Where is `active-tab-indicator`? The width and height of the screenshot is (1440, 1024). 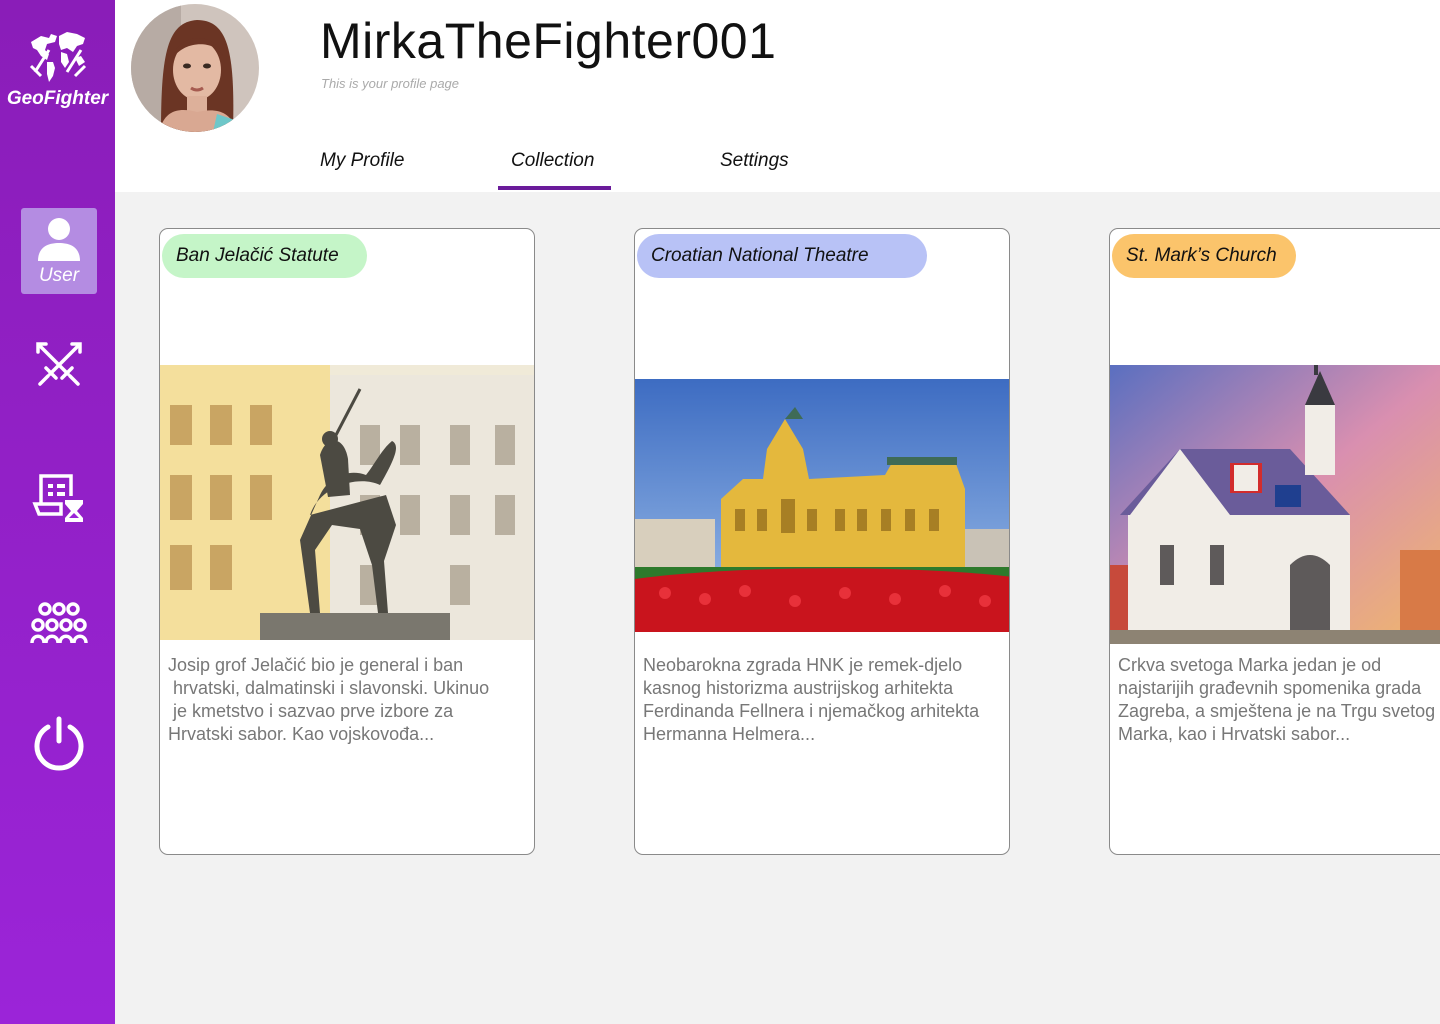 active-tab-indicator is located at coordinates (554, 188).